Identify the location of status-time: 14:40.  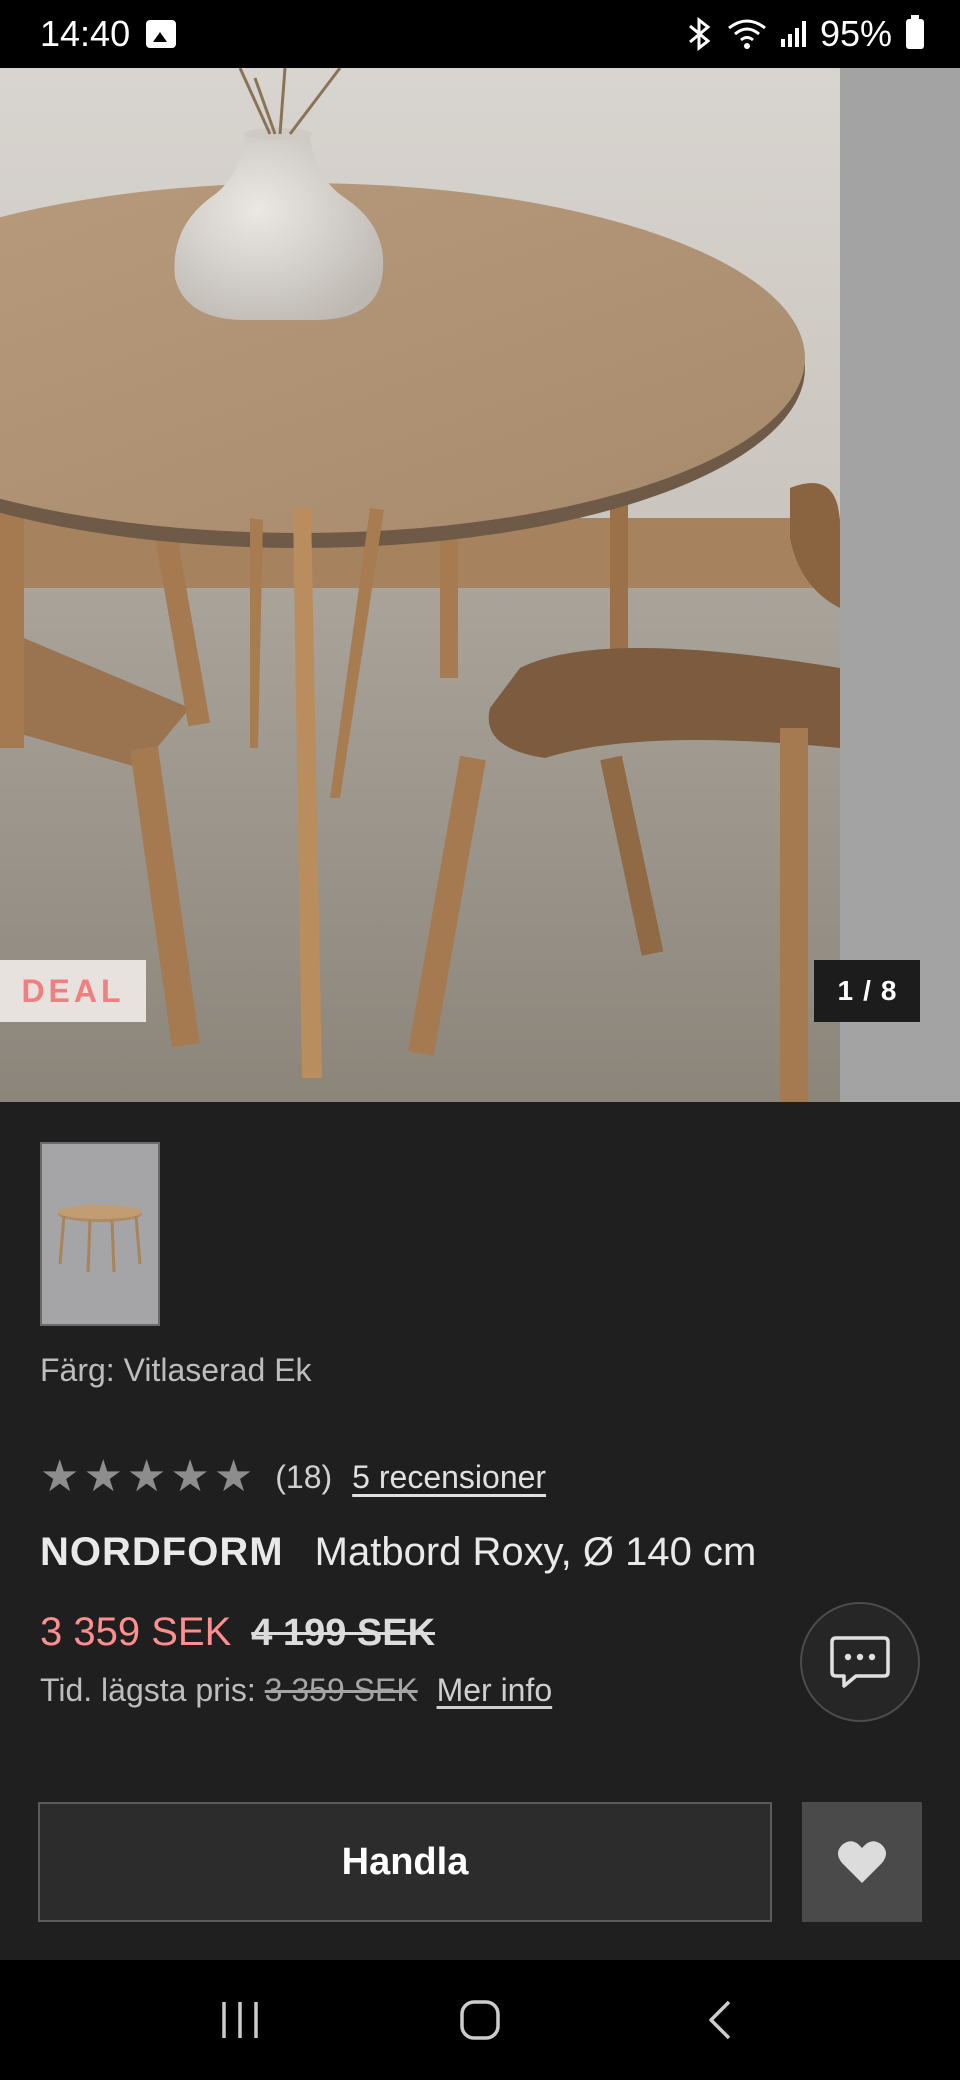
(85, 33).